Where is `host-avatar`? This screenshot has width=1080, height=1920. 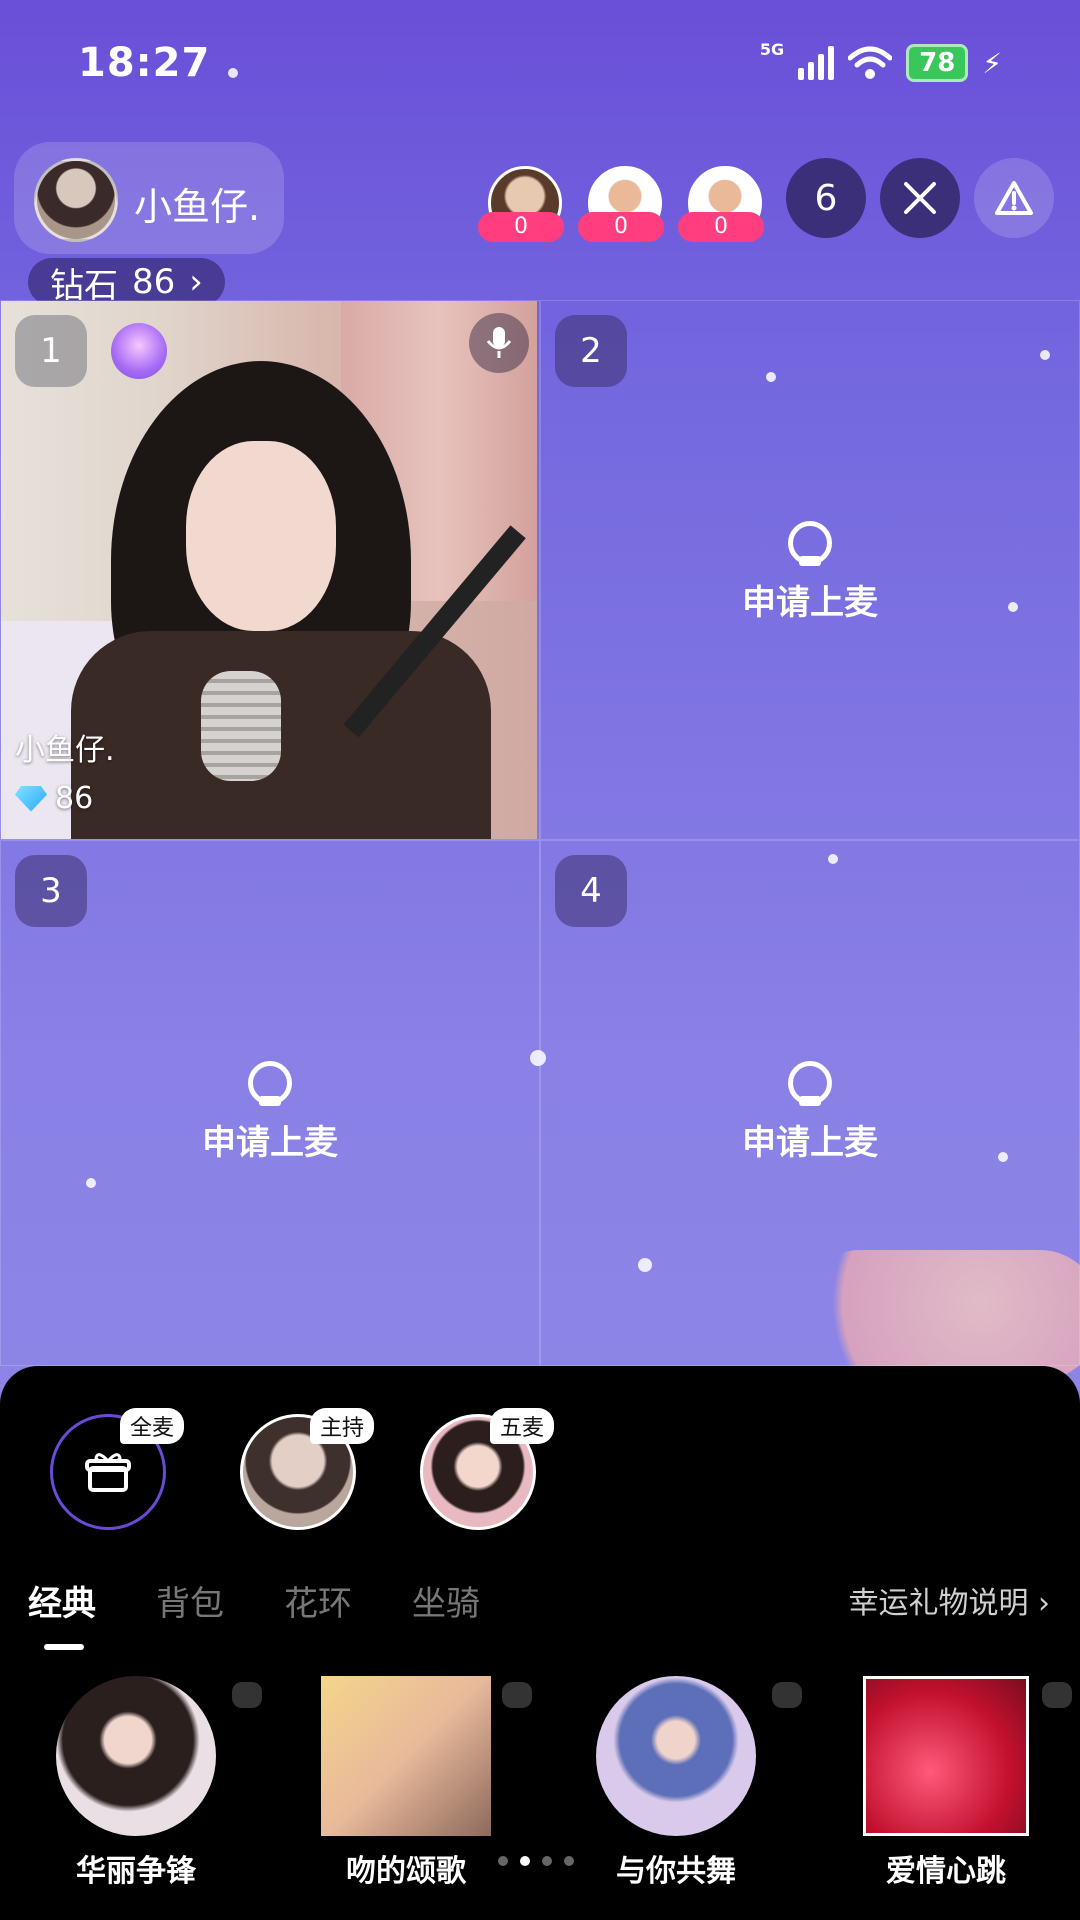
host-avatar is located at coordinates (76, 200).